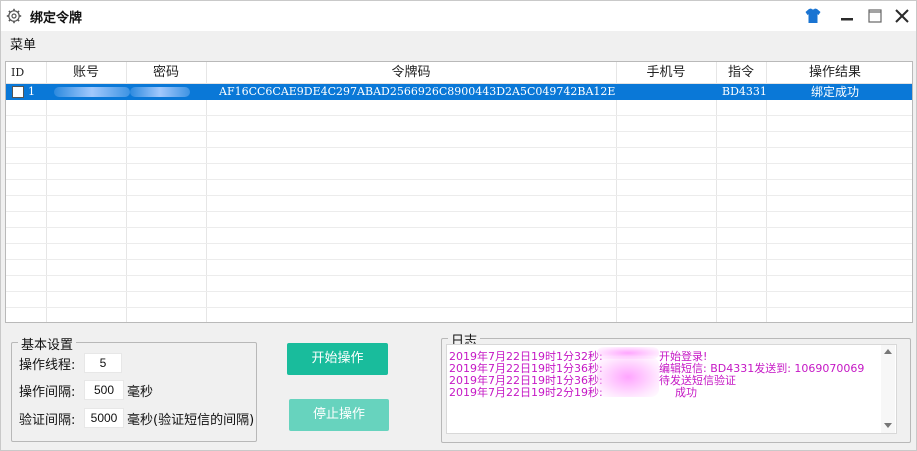  Describe the element at coordinates (339, 415) in the screenshot. I see `stop-button: 停止操作` at that location.